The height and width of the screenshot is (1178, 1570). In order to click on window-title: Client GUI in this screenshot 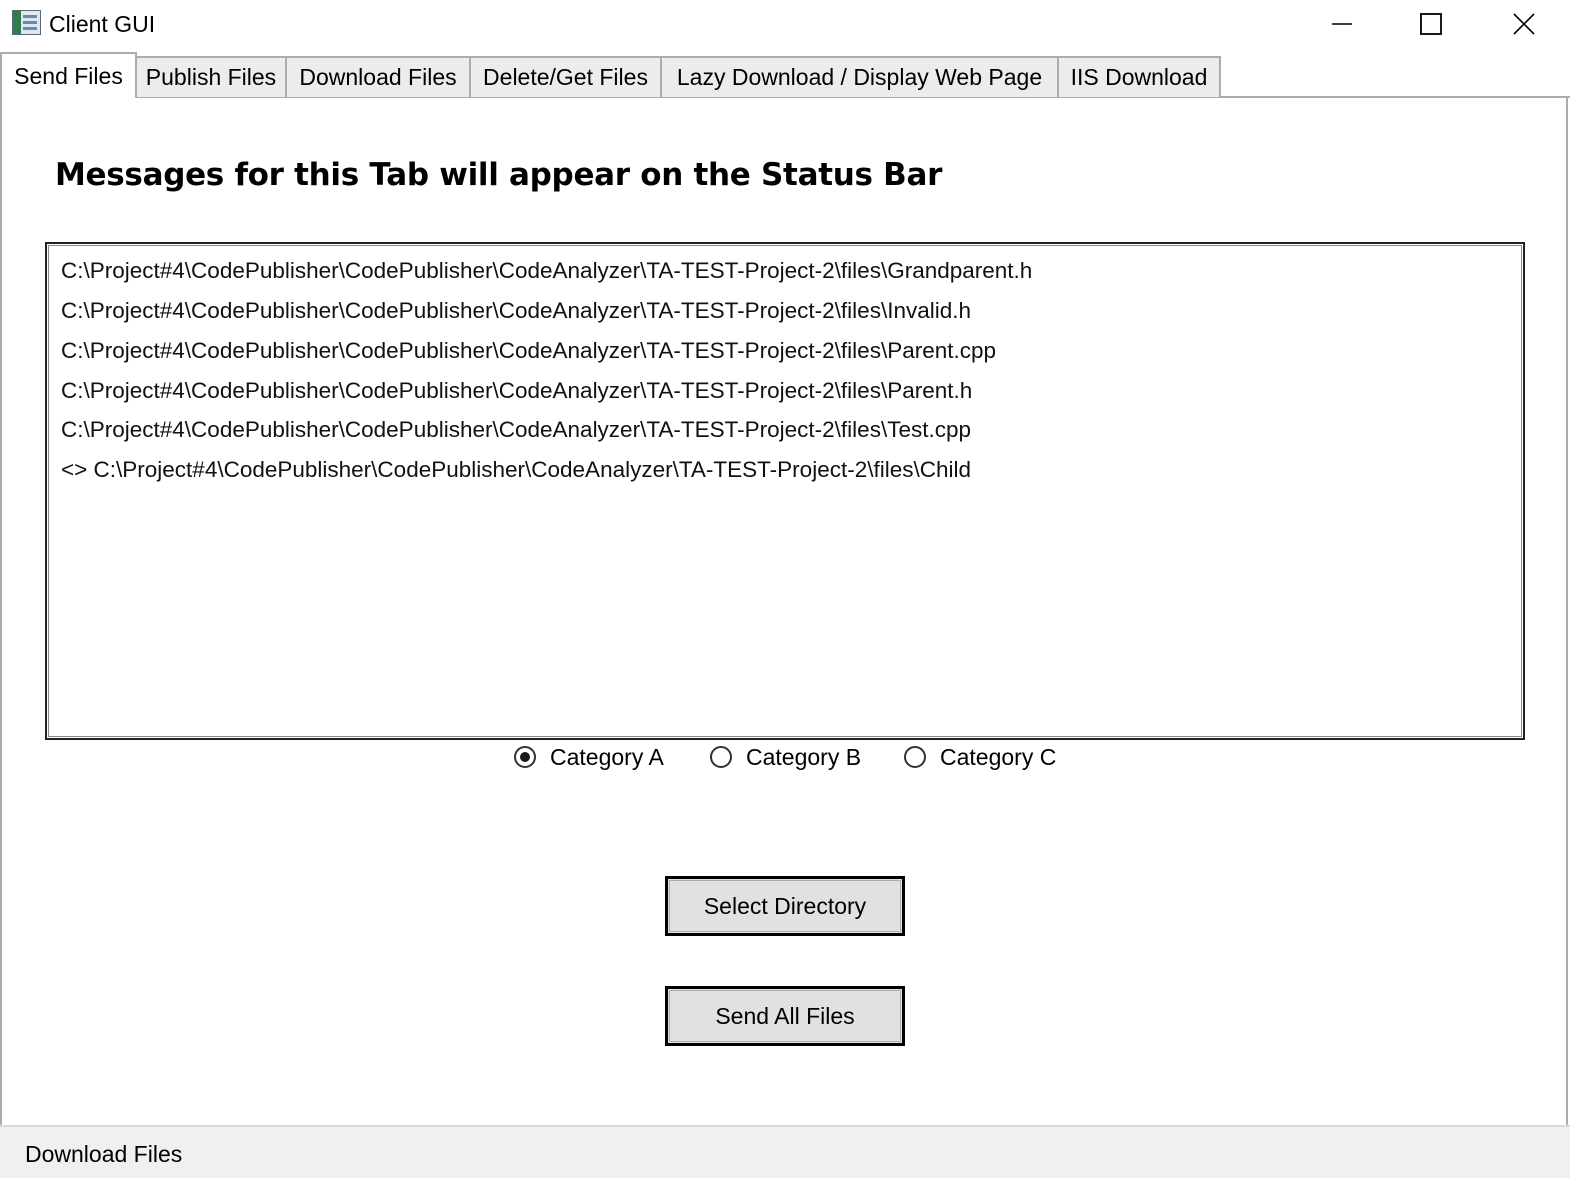, I will do `click(102, 24)`.